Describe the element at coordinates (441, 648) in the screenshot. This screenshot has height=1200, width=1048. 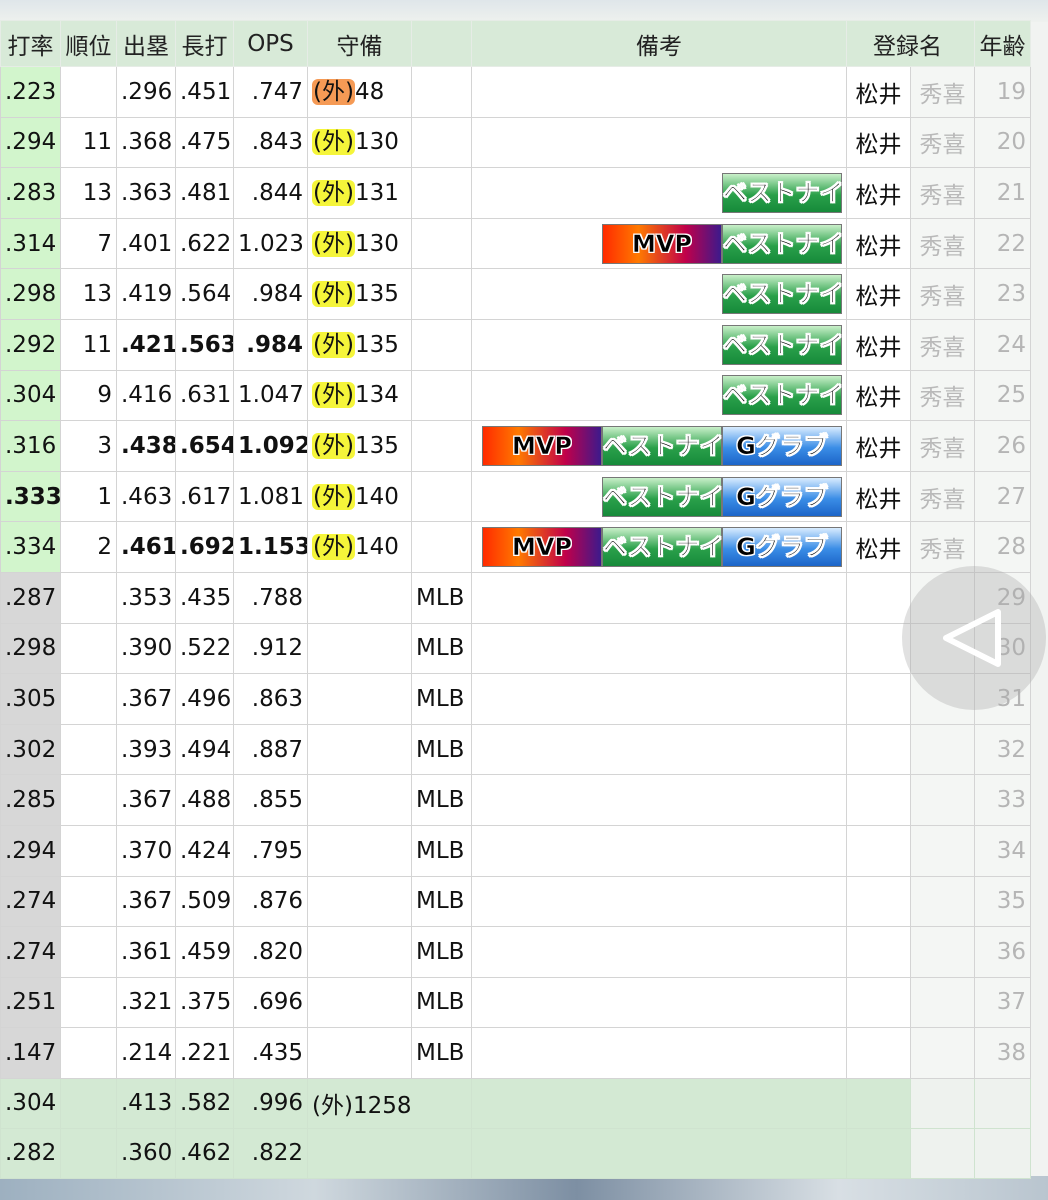
I see `cell-league: MLB` at that location.